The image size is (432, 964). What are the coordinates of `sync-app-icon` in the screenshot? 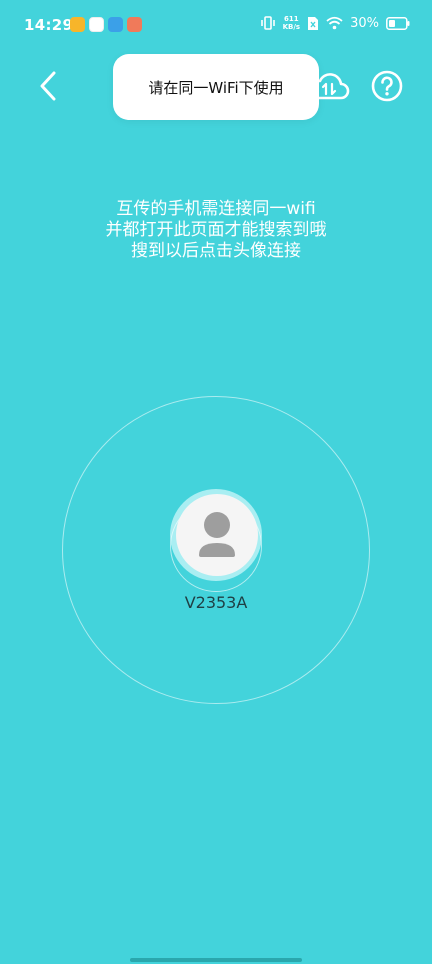 It's located at (96, 24).